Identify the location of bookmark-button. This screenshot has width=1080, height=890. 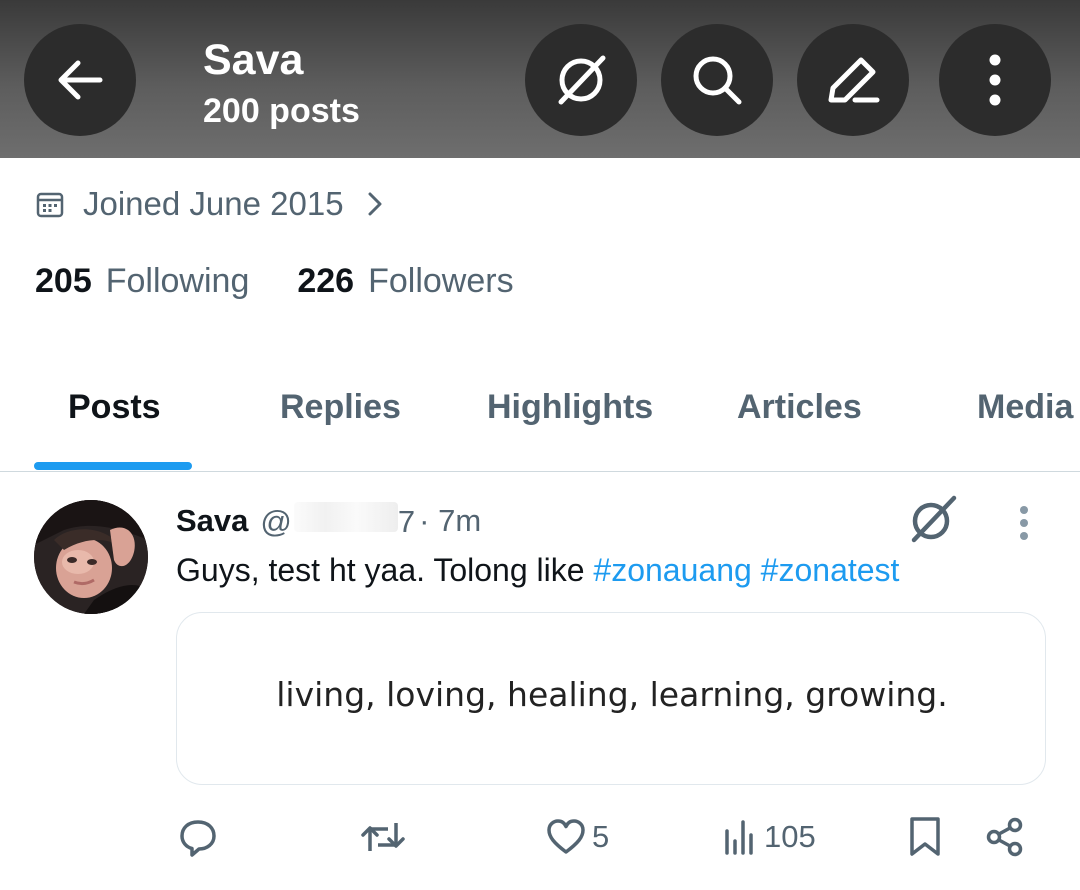
(925, 837).